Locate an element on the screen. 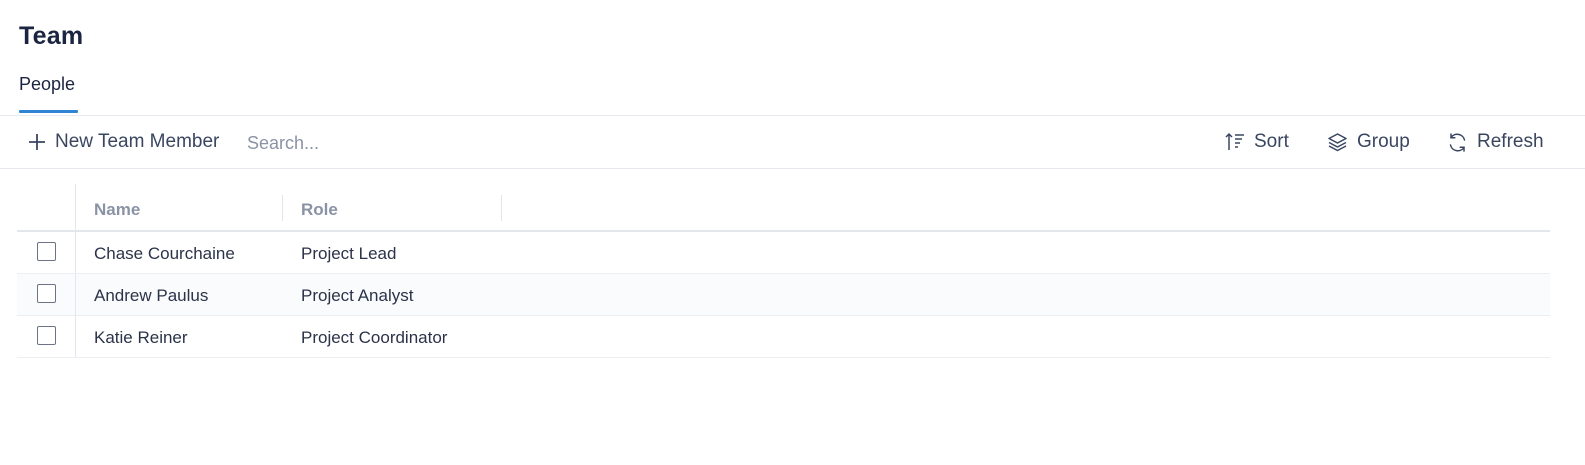 The height and width of the screenshot is (465, 1585). active-tab-indicator is located at coordinates (48, 111).